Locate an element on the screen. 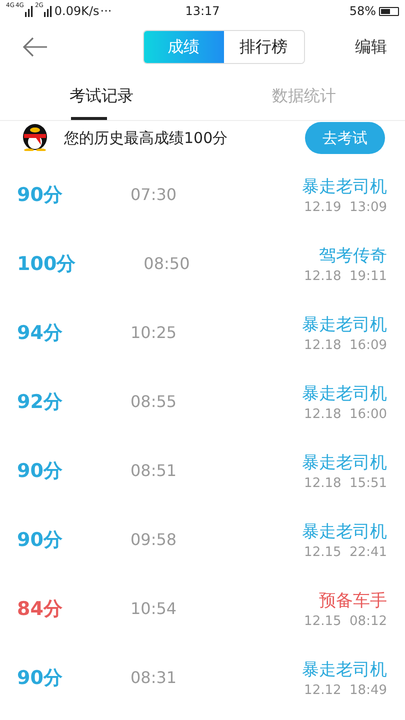 Image resolution: width=405 pixels, height=720 pixels. exam-date: 12.18 15:51 is located at coordinates (345, 483).